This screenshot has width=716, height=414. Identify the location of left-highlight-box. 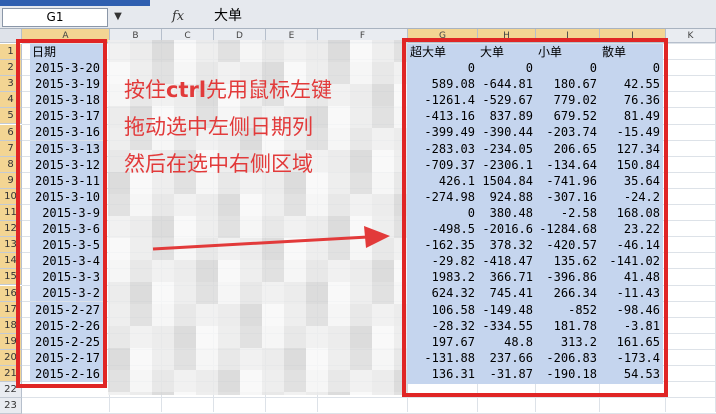
(61, 213).